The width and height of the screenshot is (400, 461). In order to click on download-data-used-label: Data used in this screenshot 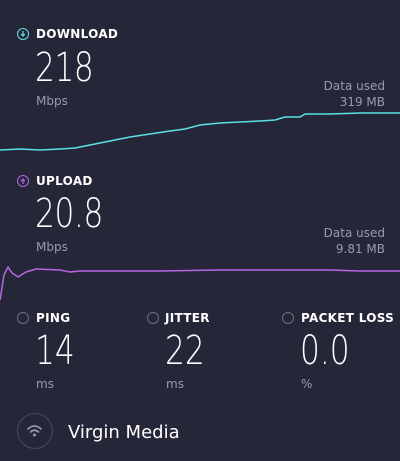, I will do `click(354, 86)`.